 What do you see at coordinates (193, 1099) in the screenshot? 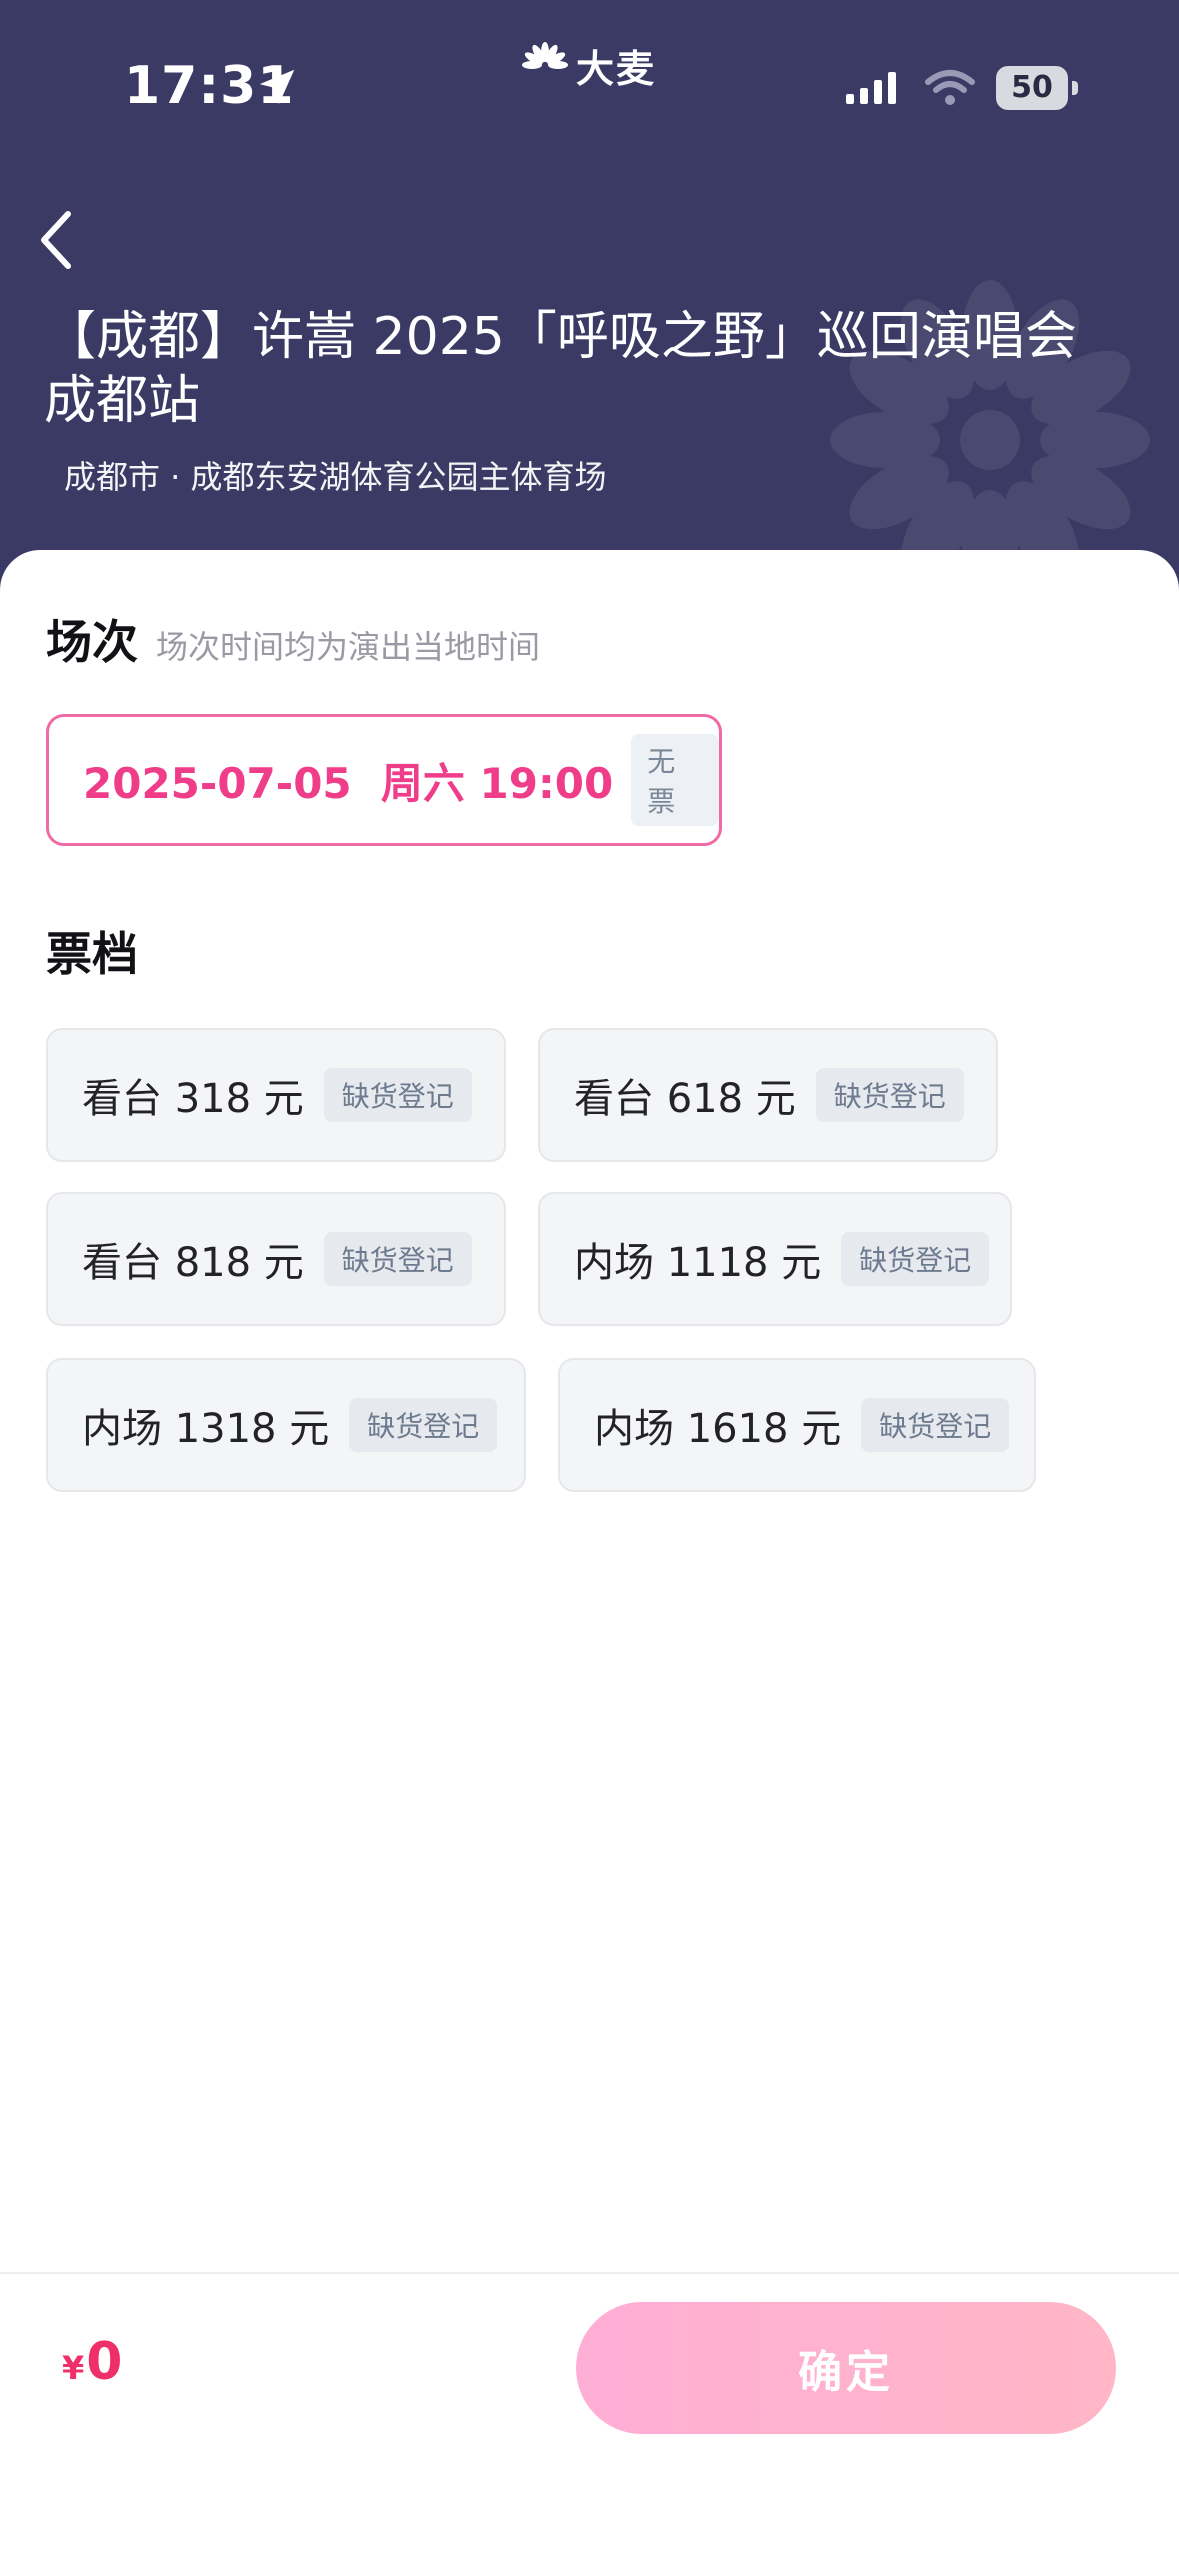
I see `tier-label: 看台 318 元` at bounding box center [193, 1099].